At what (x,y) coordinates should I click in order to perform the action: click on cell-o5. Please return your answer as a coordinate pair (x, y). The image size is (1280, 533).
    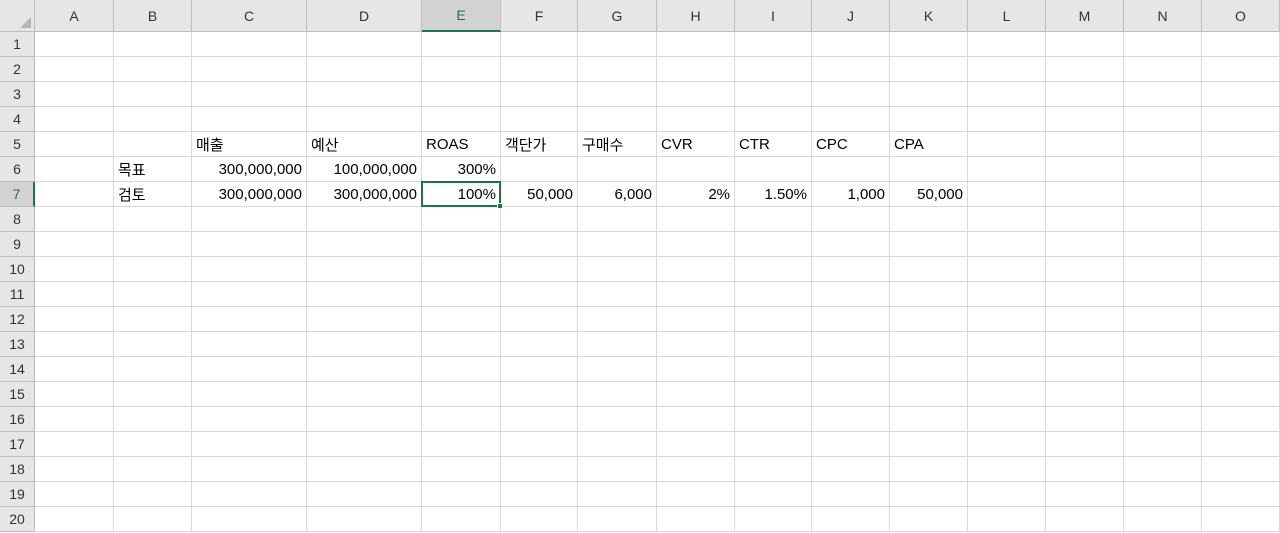
    Looking at the image, I should click on (1241, 144).